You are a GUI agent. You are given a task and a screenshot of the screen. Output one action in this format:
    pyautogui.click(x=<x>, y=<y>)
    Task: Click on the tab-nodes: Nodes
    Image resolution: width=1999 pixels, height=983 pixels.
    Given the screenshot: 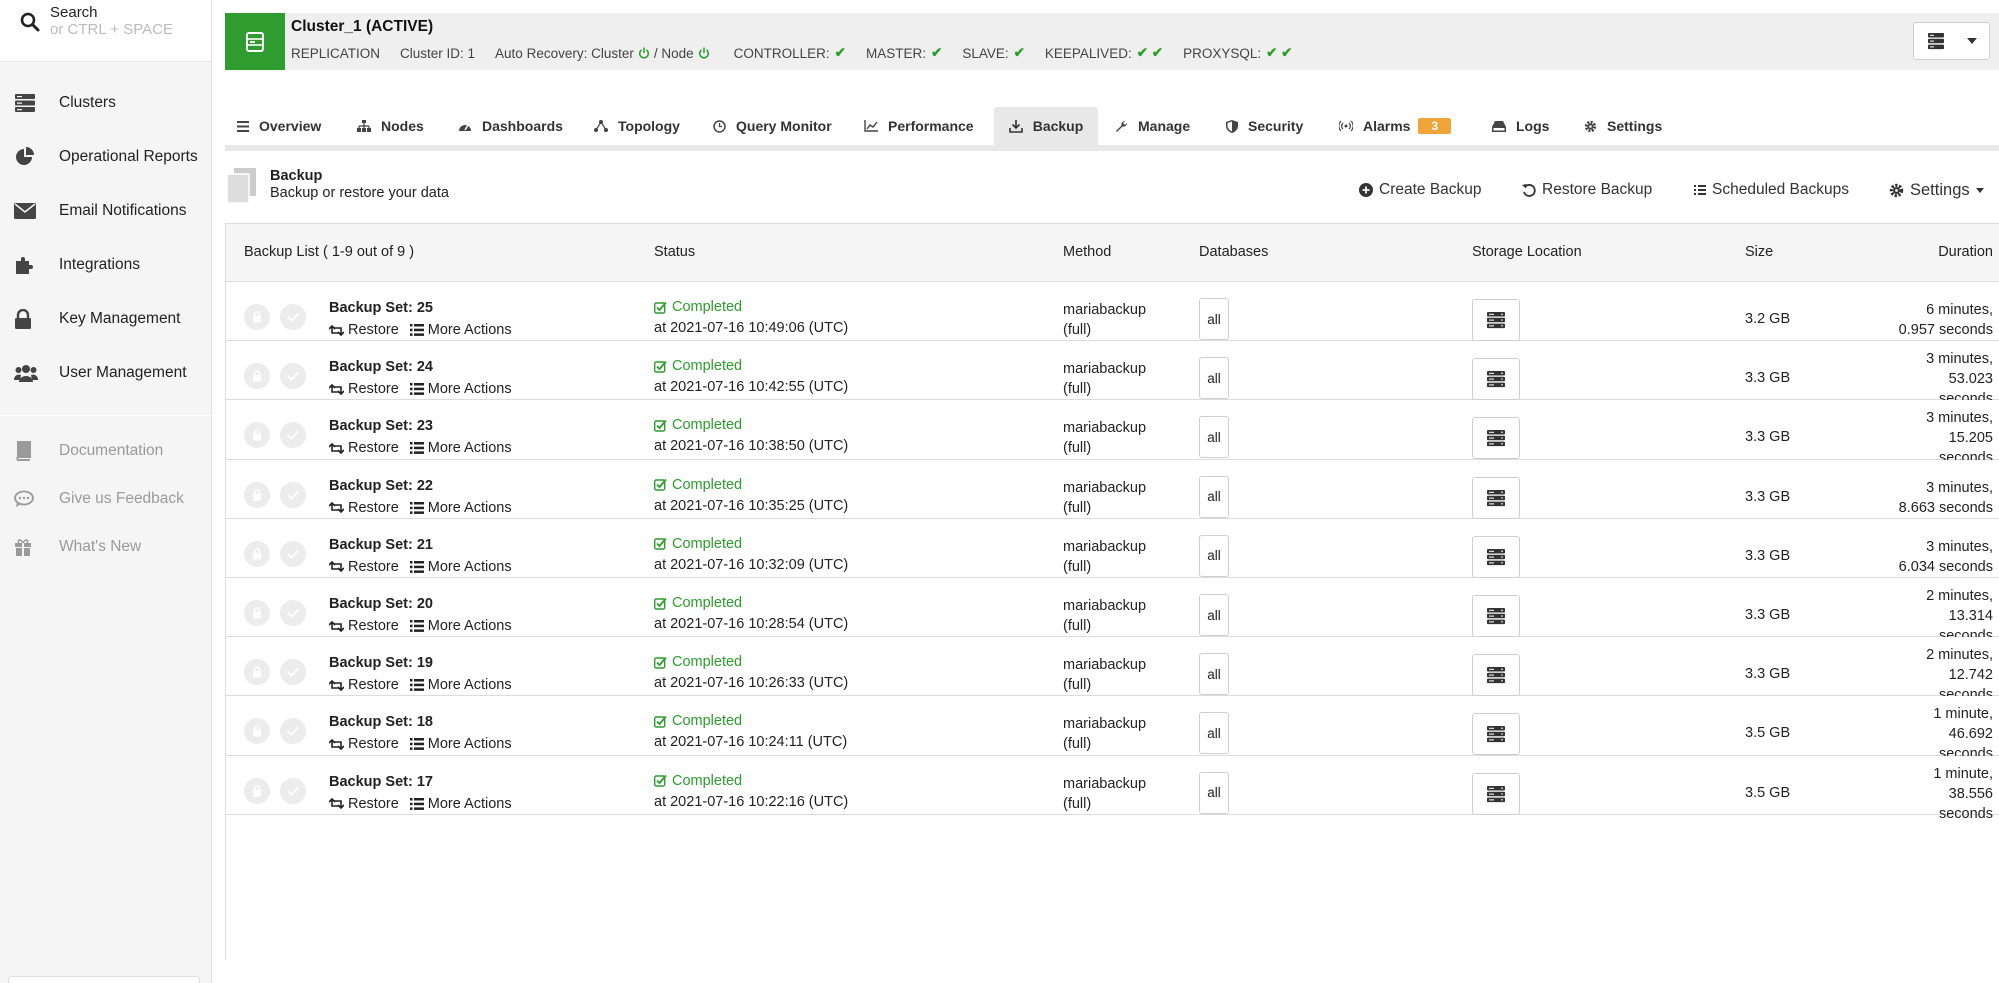 What is the action you would take?
    pyautogui.click(x=390, y=126)
    